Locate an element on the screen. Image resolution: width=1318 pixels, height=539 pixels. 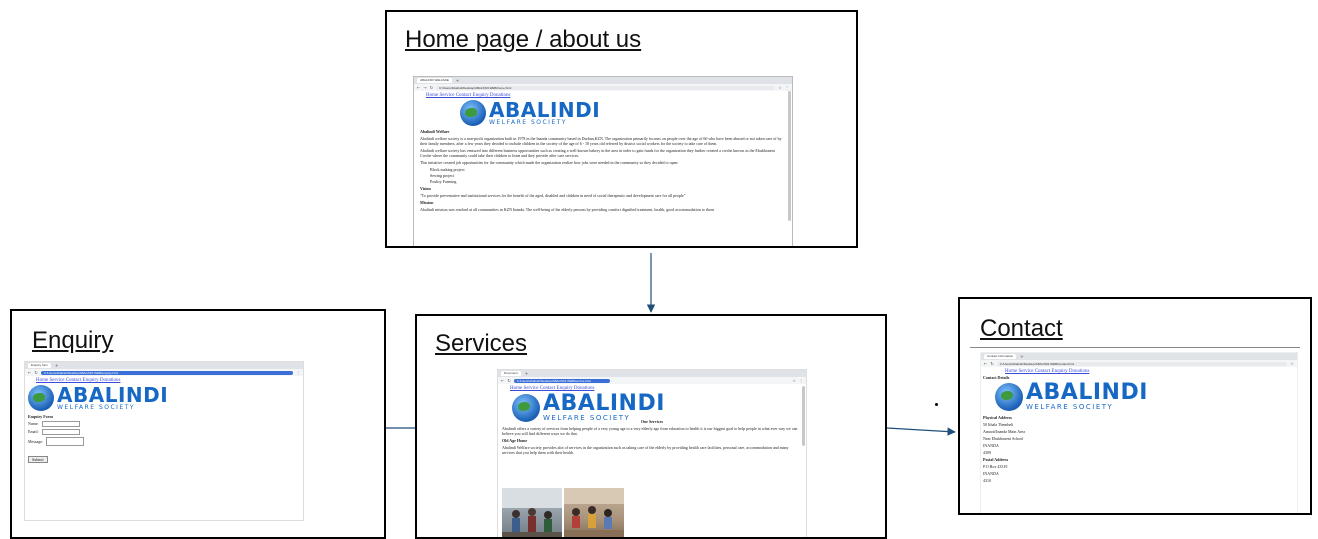
message-row: Message: is located at coordinates (164, 441).